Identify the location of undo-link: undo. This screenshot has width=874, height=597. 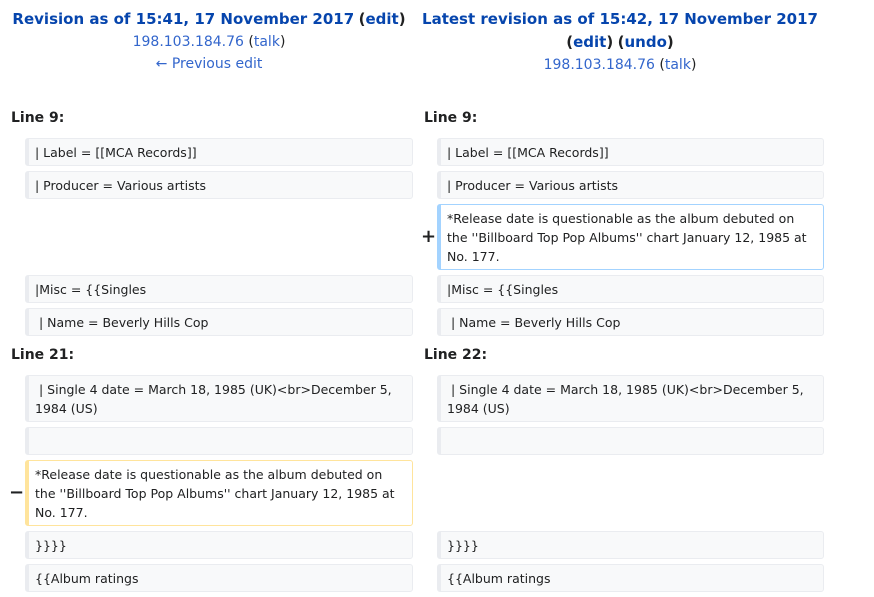
(646, 42).